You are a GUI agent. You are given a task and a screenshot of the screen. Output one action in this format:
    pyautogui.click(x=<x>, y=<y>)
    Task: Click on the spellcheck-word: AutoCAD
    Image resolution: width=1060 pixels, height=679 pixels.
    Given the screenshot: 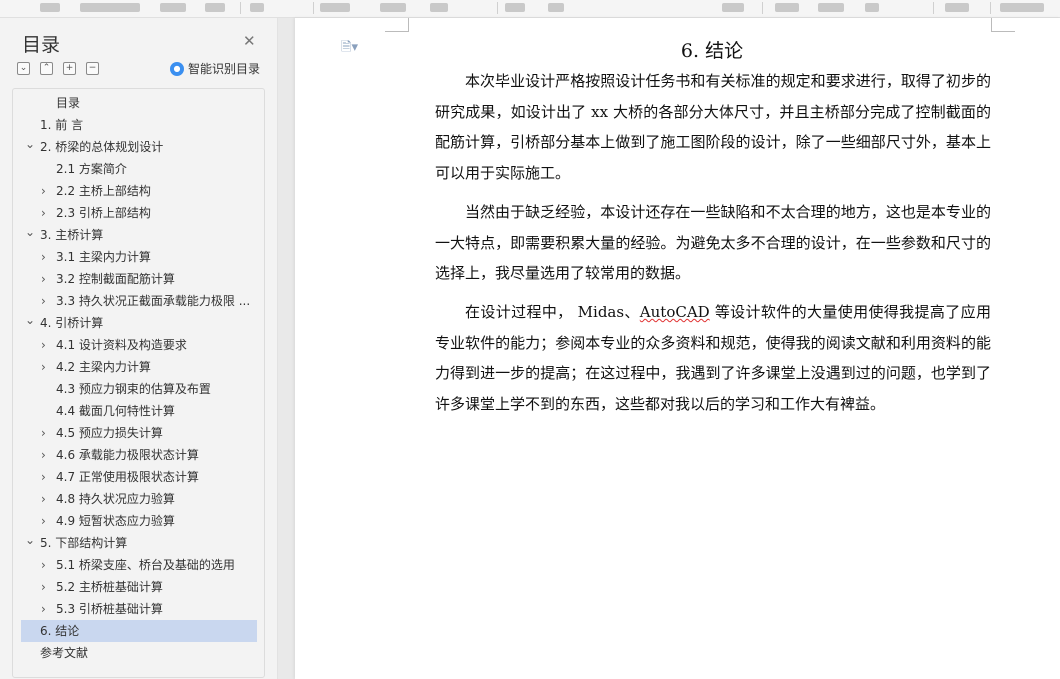 What is the action you would take?
    pyautogui.click(x=675, y=312)
    